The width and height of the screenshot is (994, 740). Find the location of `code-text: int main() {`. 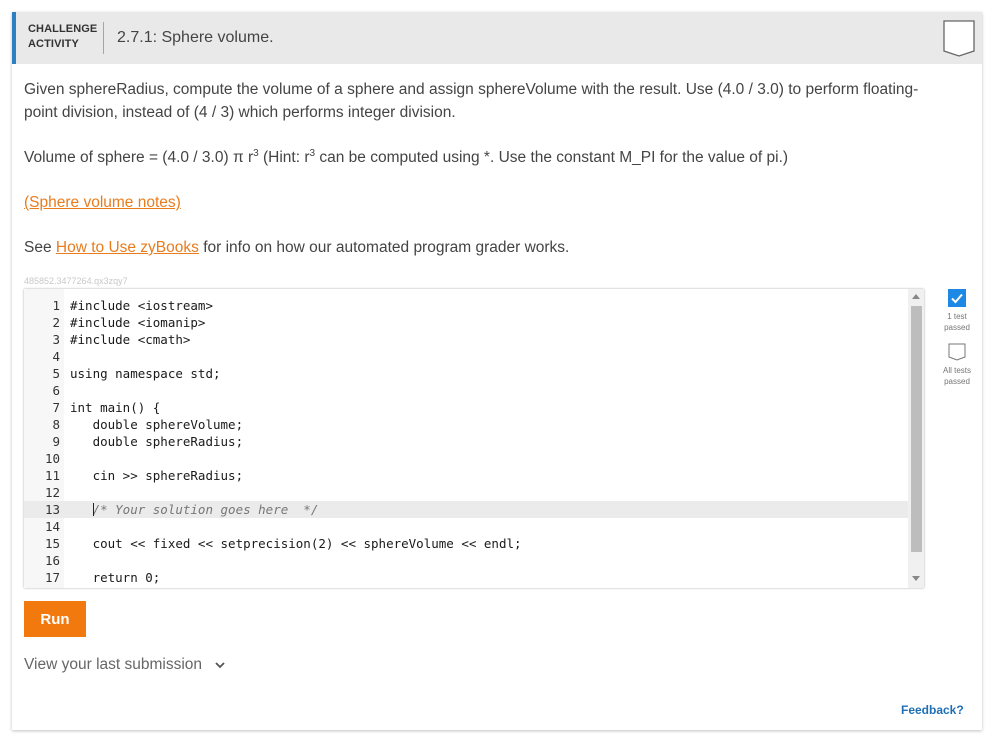

code-text: int main() { is located at coordinates (115, 407).